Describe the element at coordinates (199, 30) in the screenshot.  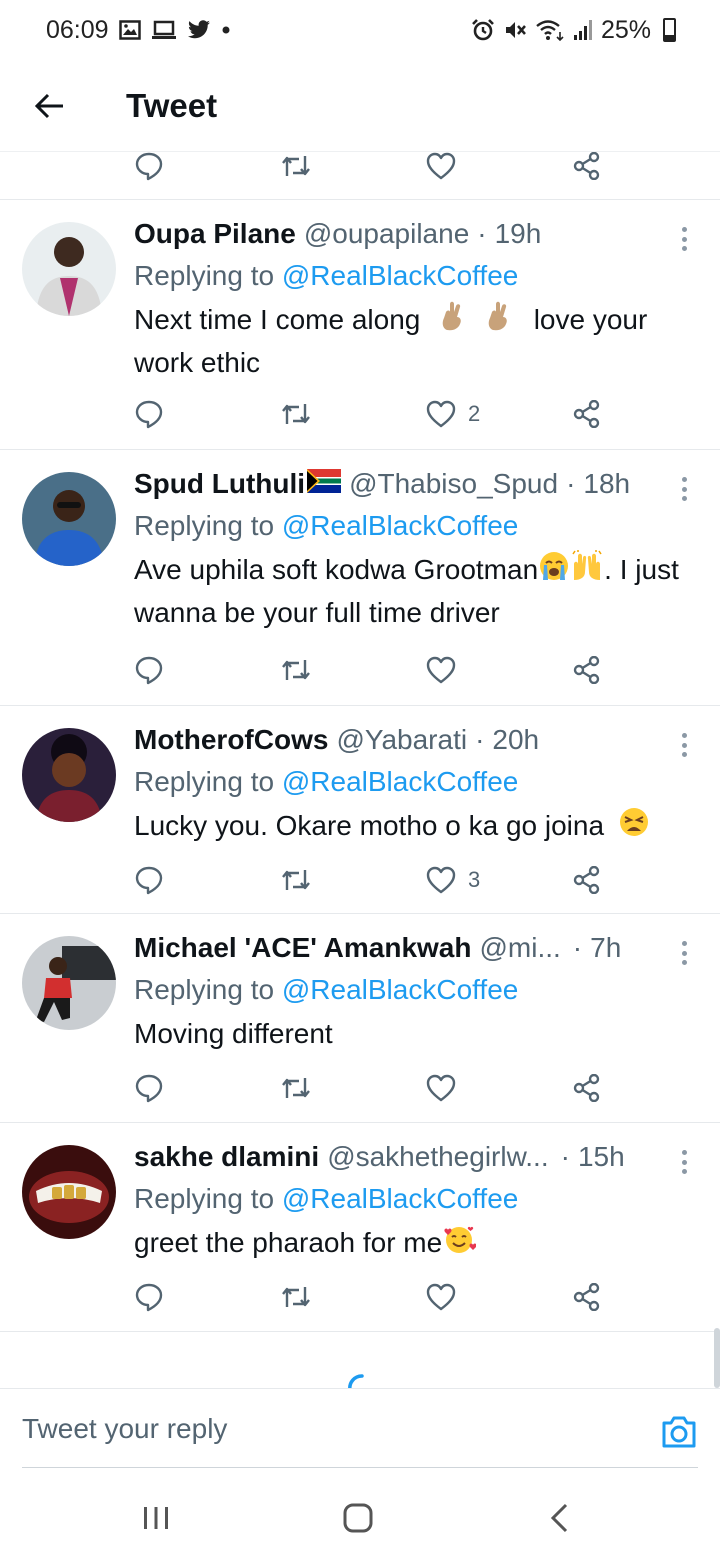
I see `twitter-icon` at that location.